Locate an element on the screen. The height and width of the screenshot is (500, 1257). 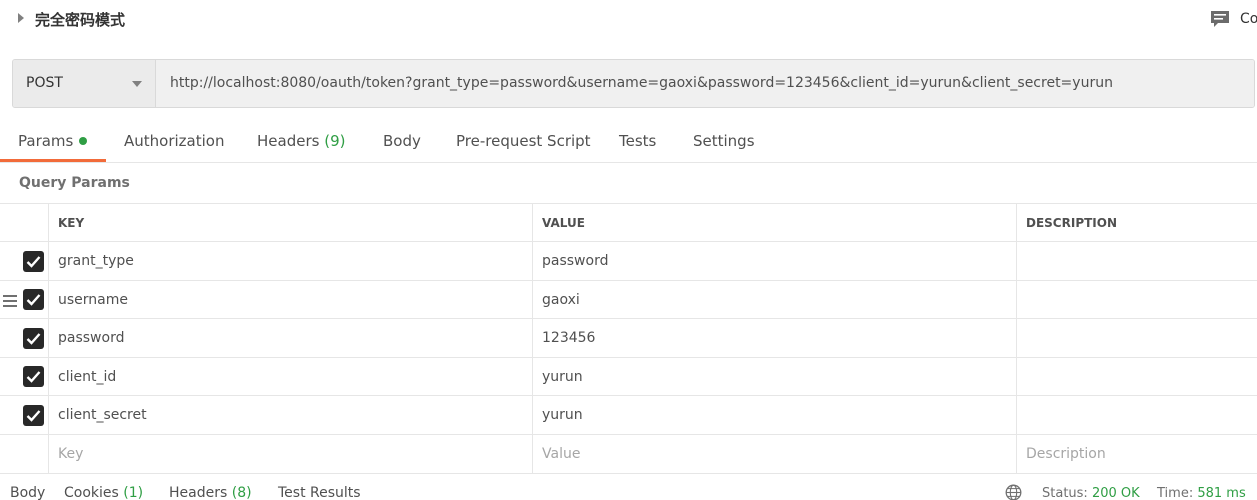
table-row: client_id yurun is located at coordinates (628, 376).